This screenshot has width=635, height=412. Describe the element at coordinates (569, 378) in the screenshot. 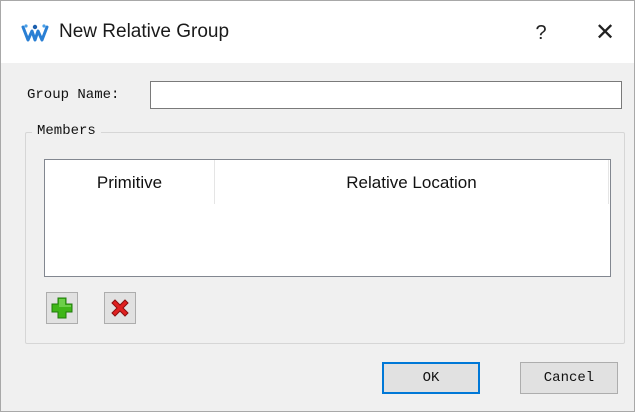

I see `cancel-button: Cancel` at that location.